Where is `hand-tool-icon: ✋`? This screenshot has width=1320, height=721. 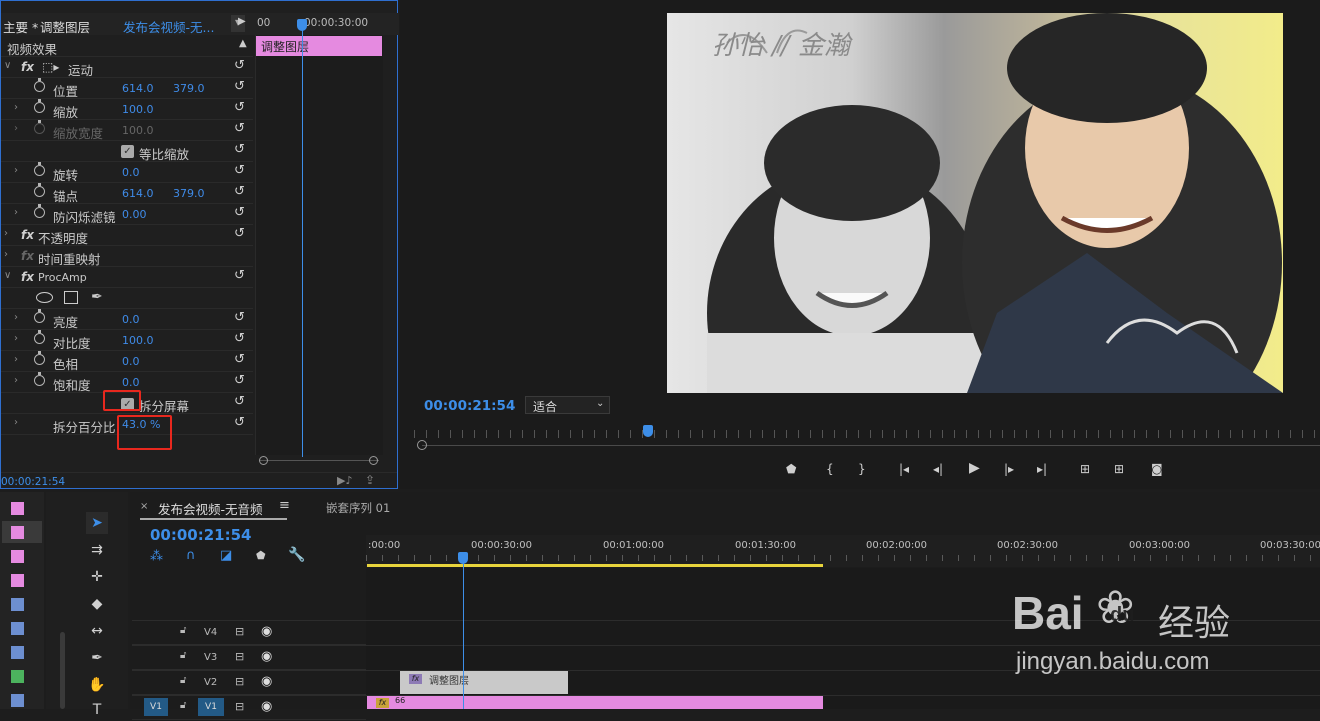 hand-tool-icon: ✋ is located at coordinates (97, 685).